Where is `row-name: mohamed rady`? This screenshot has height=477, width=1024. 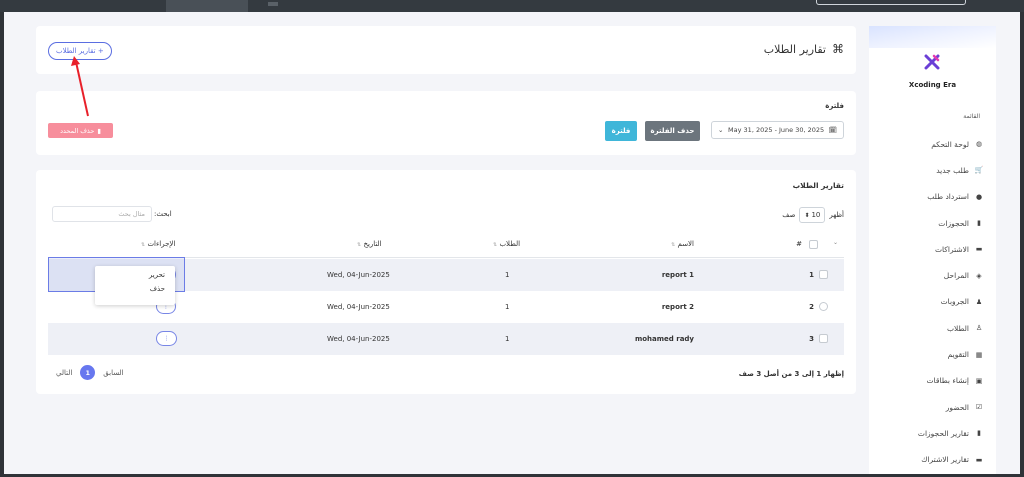
row-name: mohamed rady is located at coordinates (664, 339).